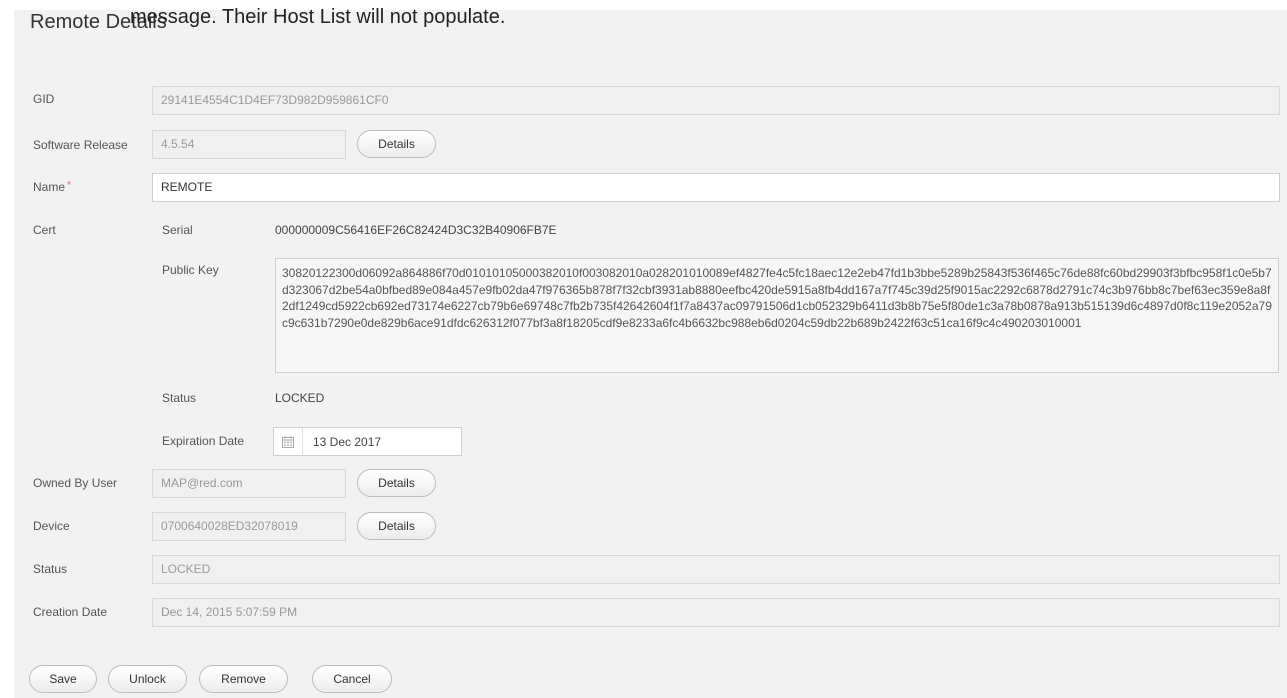  I want to click on serial-label: Serial, so click(177, 230).